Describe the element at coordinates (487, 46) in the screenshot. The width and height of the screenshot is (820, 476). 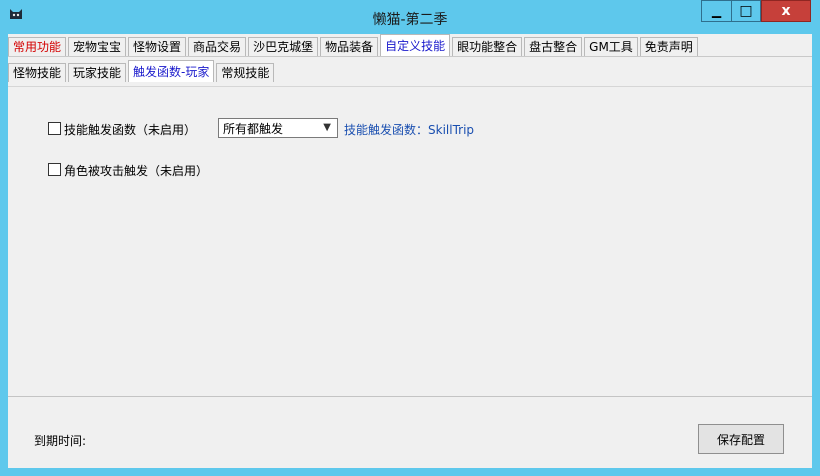
I see `tab-eye-functions: 眼功能整合` at that location.